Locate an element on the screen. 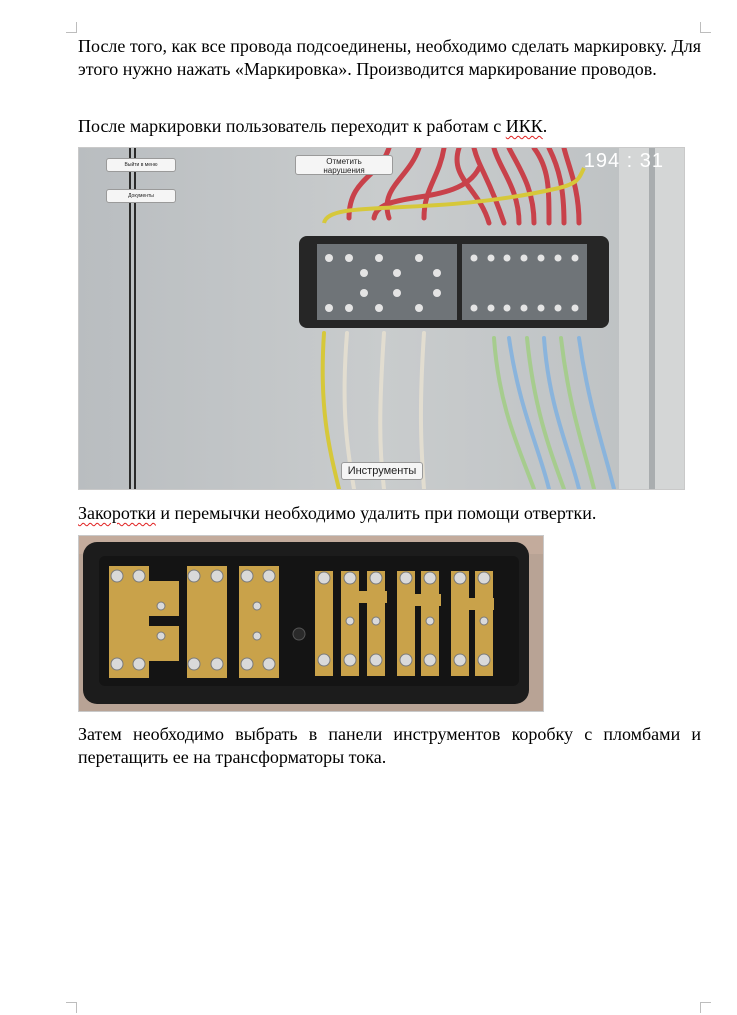 This screenshot has height=1015, width=737. ikk-abbreviation: ИКК is located at coordinates (524, 126).